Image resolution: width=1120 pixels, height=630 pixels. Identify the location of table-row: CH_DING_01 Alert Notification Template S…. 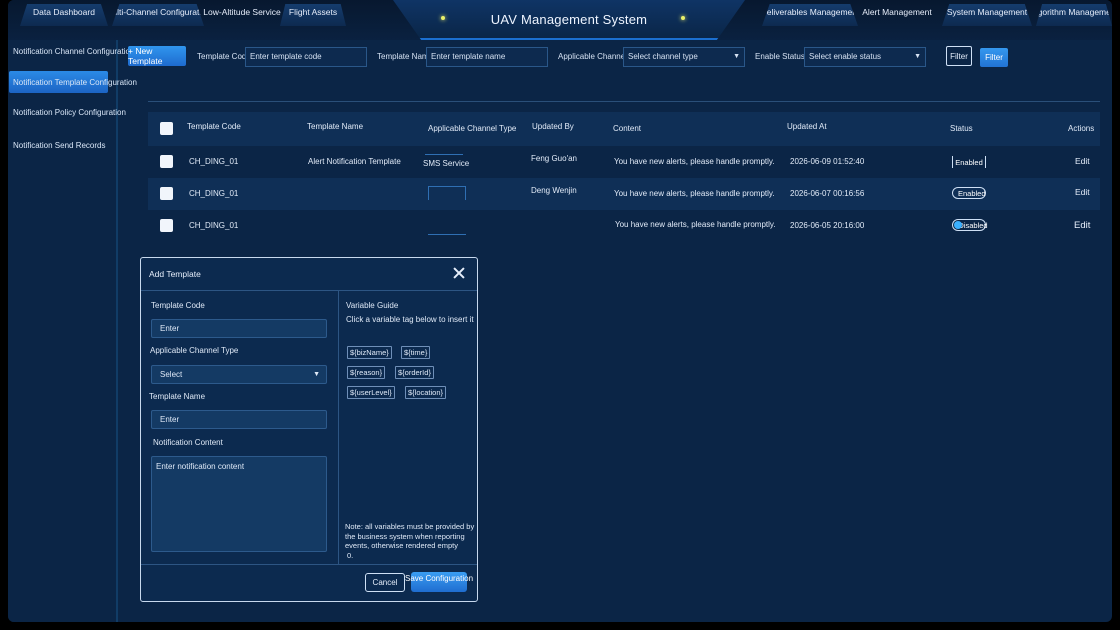
(624, 162).